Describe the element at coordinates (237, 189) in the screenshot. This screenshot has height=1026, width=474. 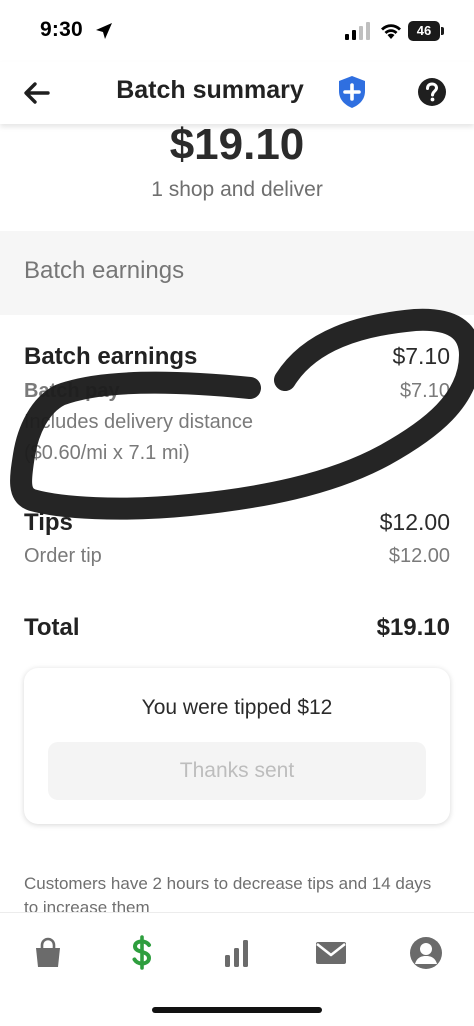
I see `batch-subtitle: 1 shop and deliver` at that location.